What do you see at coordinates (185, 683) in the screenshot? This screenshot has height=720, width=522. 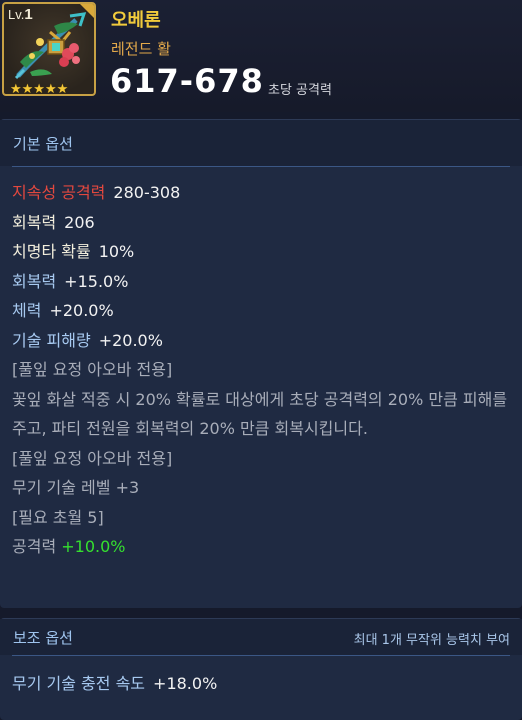 I see `sub-stat-value: +18.0%` at bounding box center [185, 683].